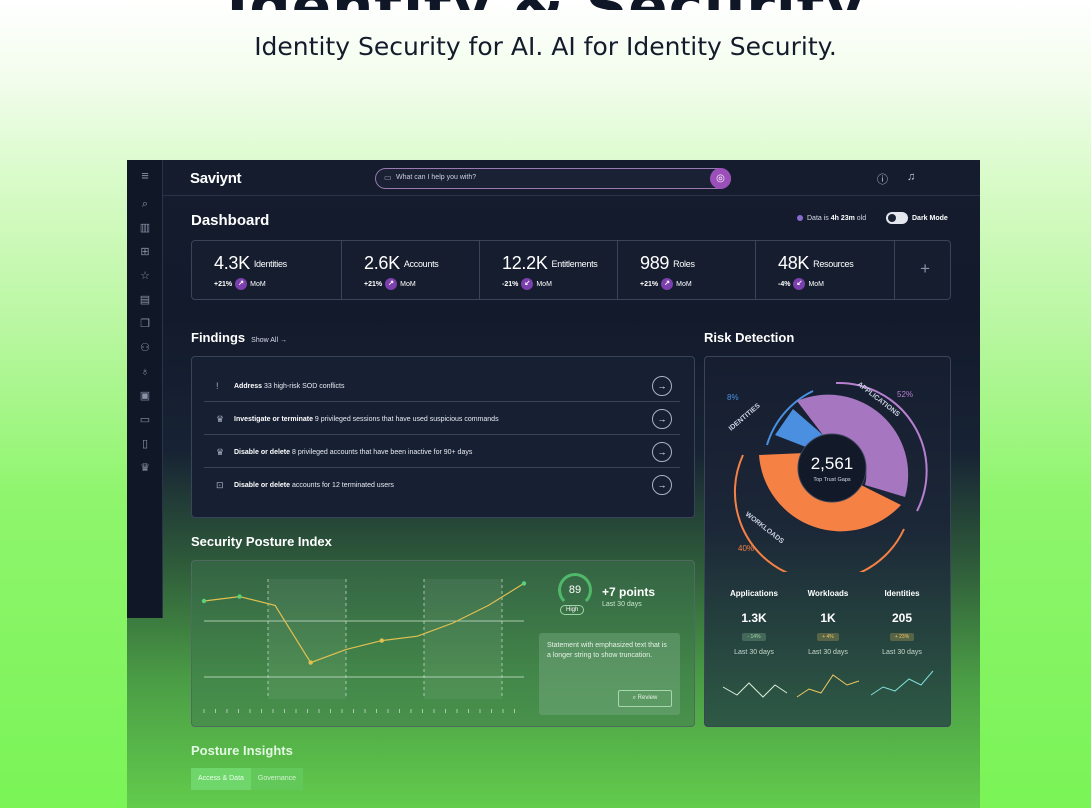  Describe the element at coordinates (911, 177) in the screenshot. I see `bell-icon: ♫` at that location.